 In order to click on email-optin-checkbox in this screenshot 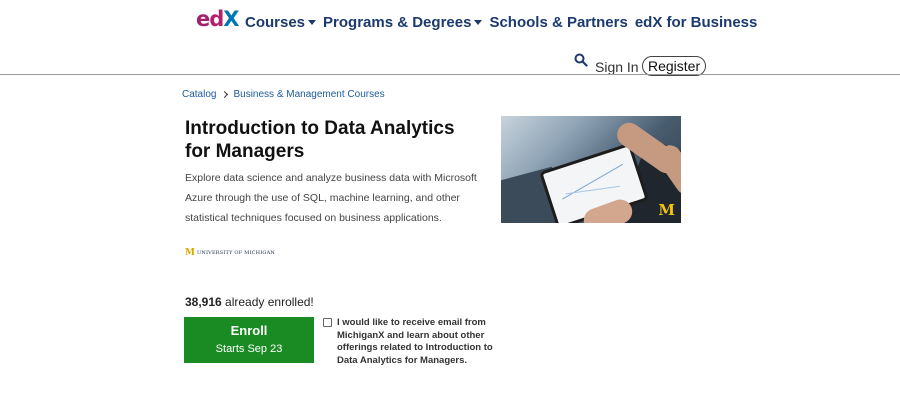, I will do `click(327, 322)`.